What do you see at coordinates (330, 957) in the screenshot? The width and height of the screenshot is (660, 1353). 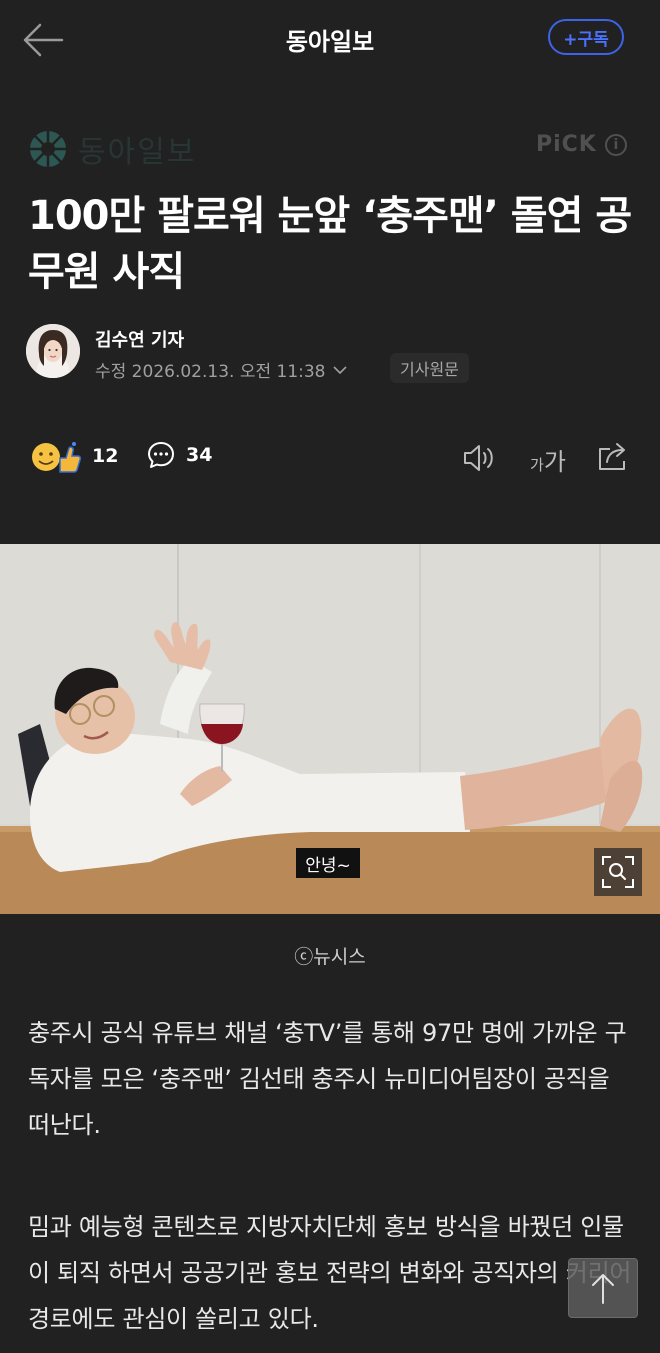 I see `photo-credit: ⓒ뉴시스` at bounding box center [330, 957].